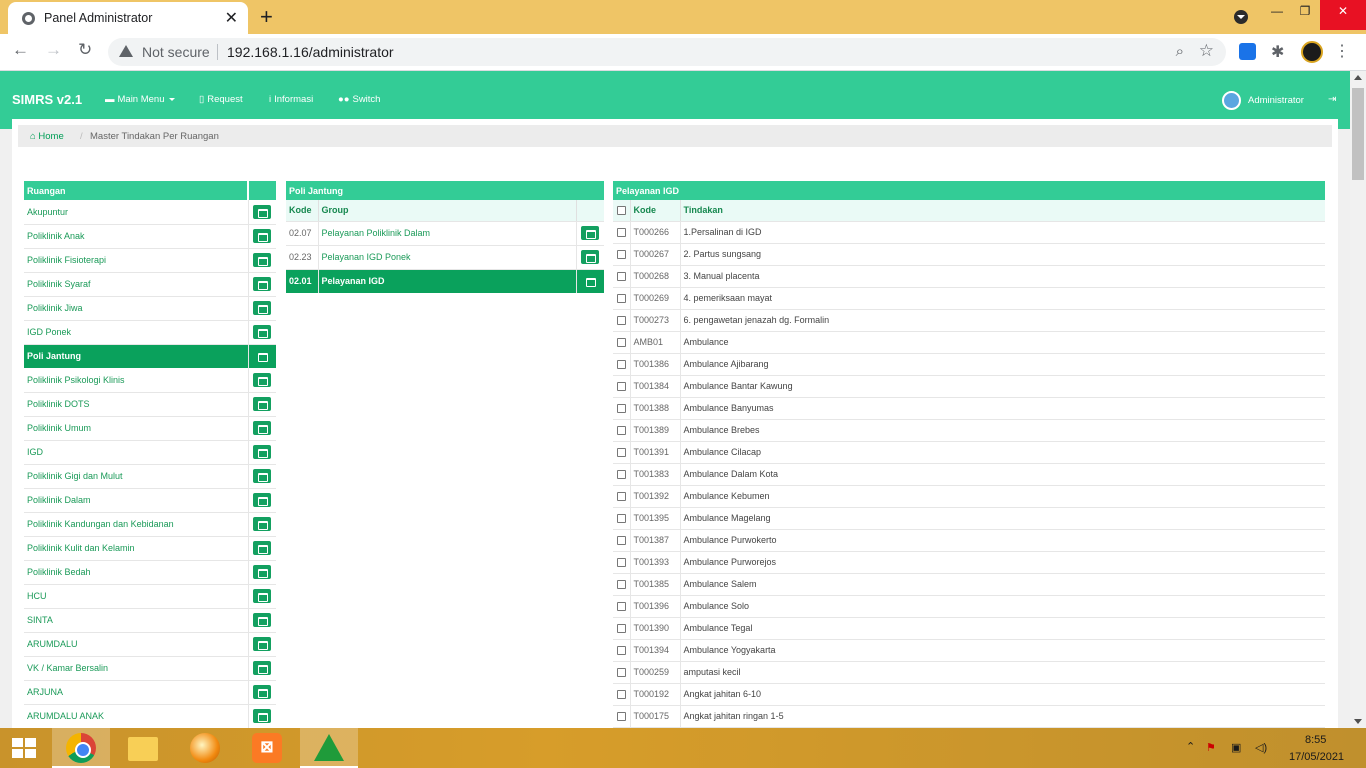 Image resolution: width=1366 pixels, height=768 pixels. I want to click on clock-date: 17/05/2021, so click(1316, 757).